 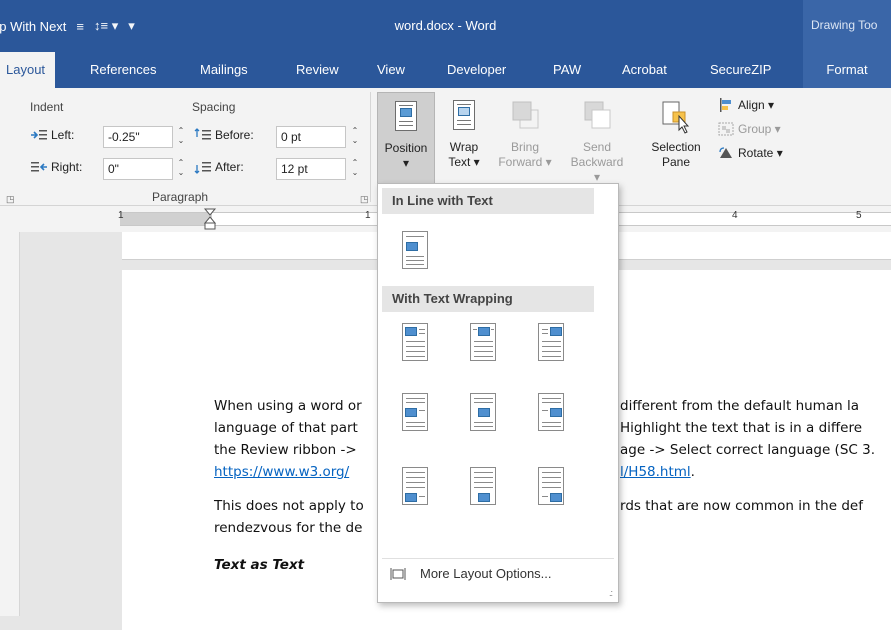 What do you see at coordinates (10, 199) in the screenshot?
I see `page-setup-launcher-icon: ◳` at bounding box center [10, 199].